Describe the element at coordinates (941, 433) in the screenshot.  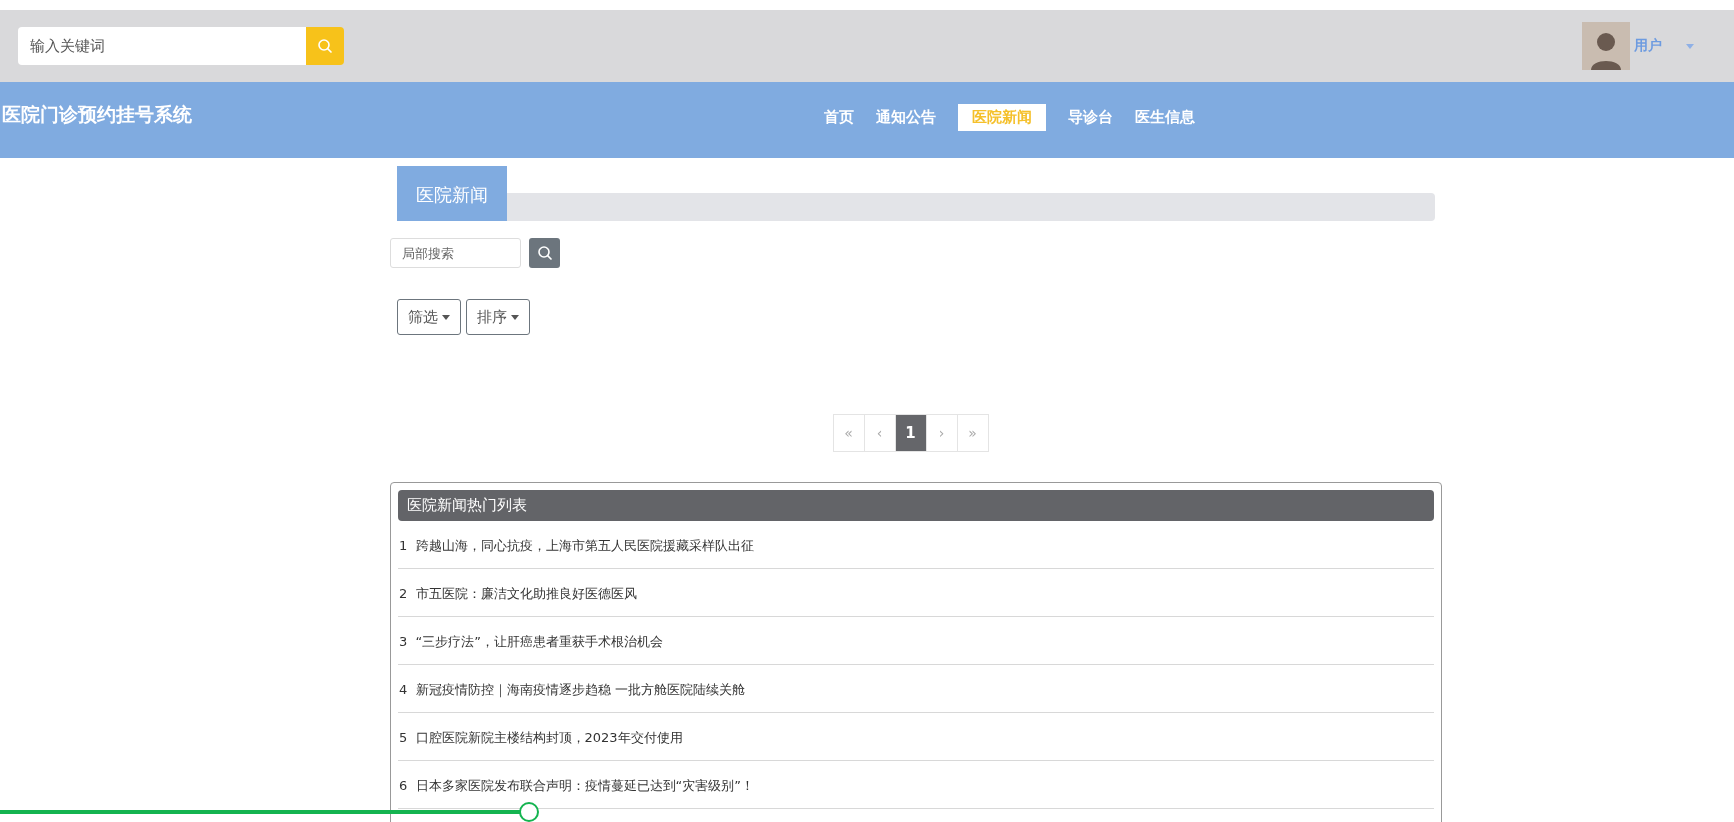
I see `page-link: ›` at that location.